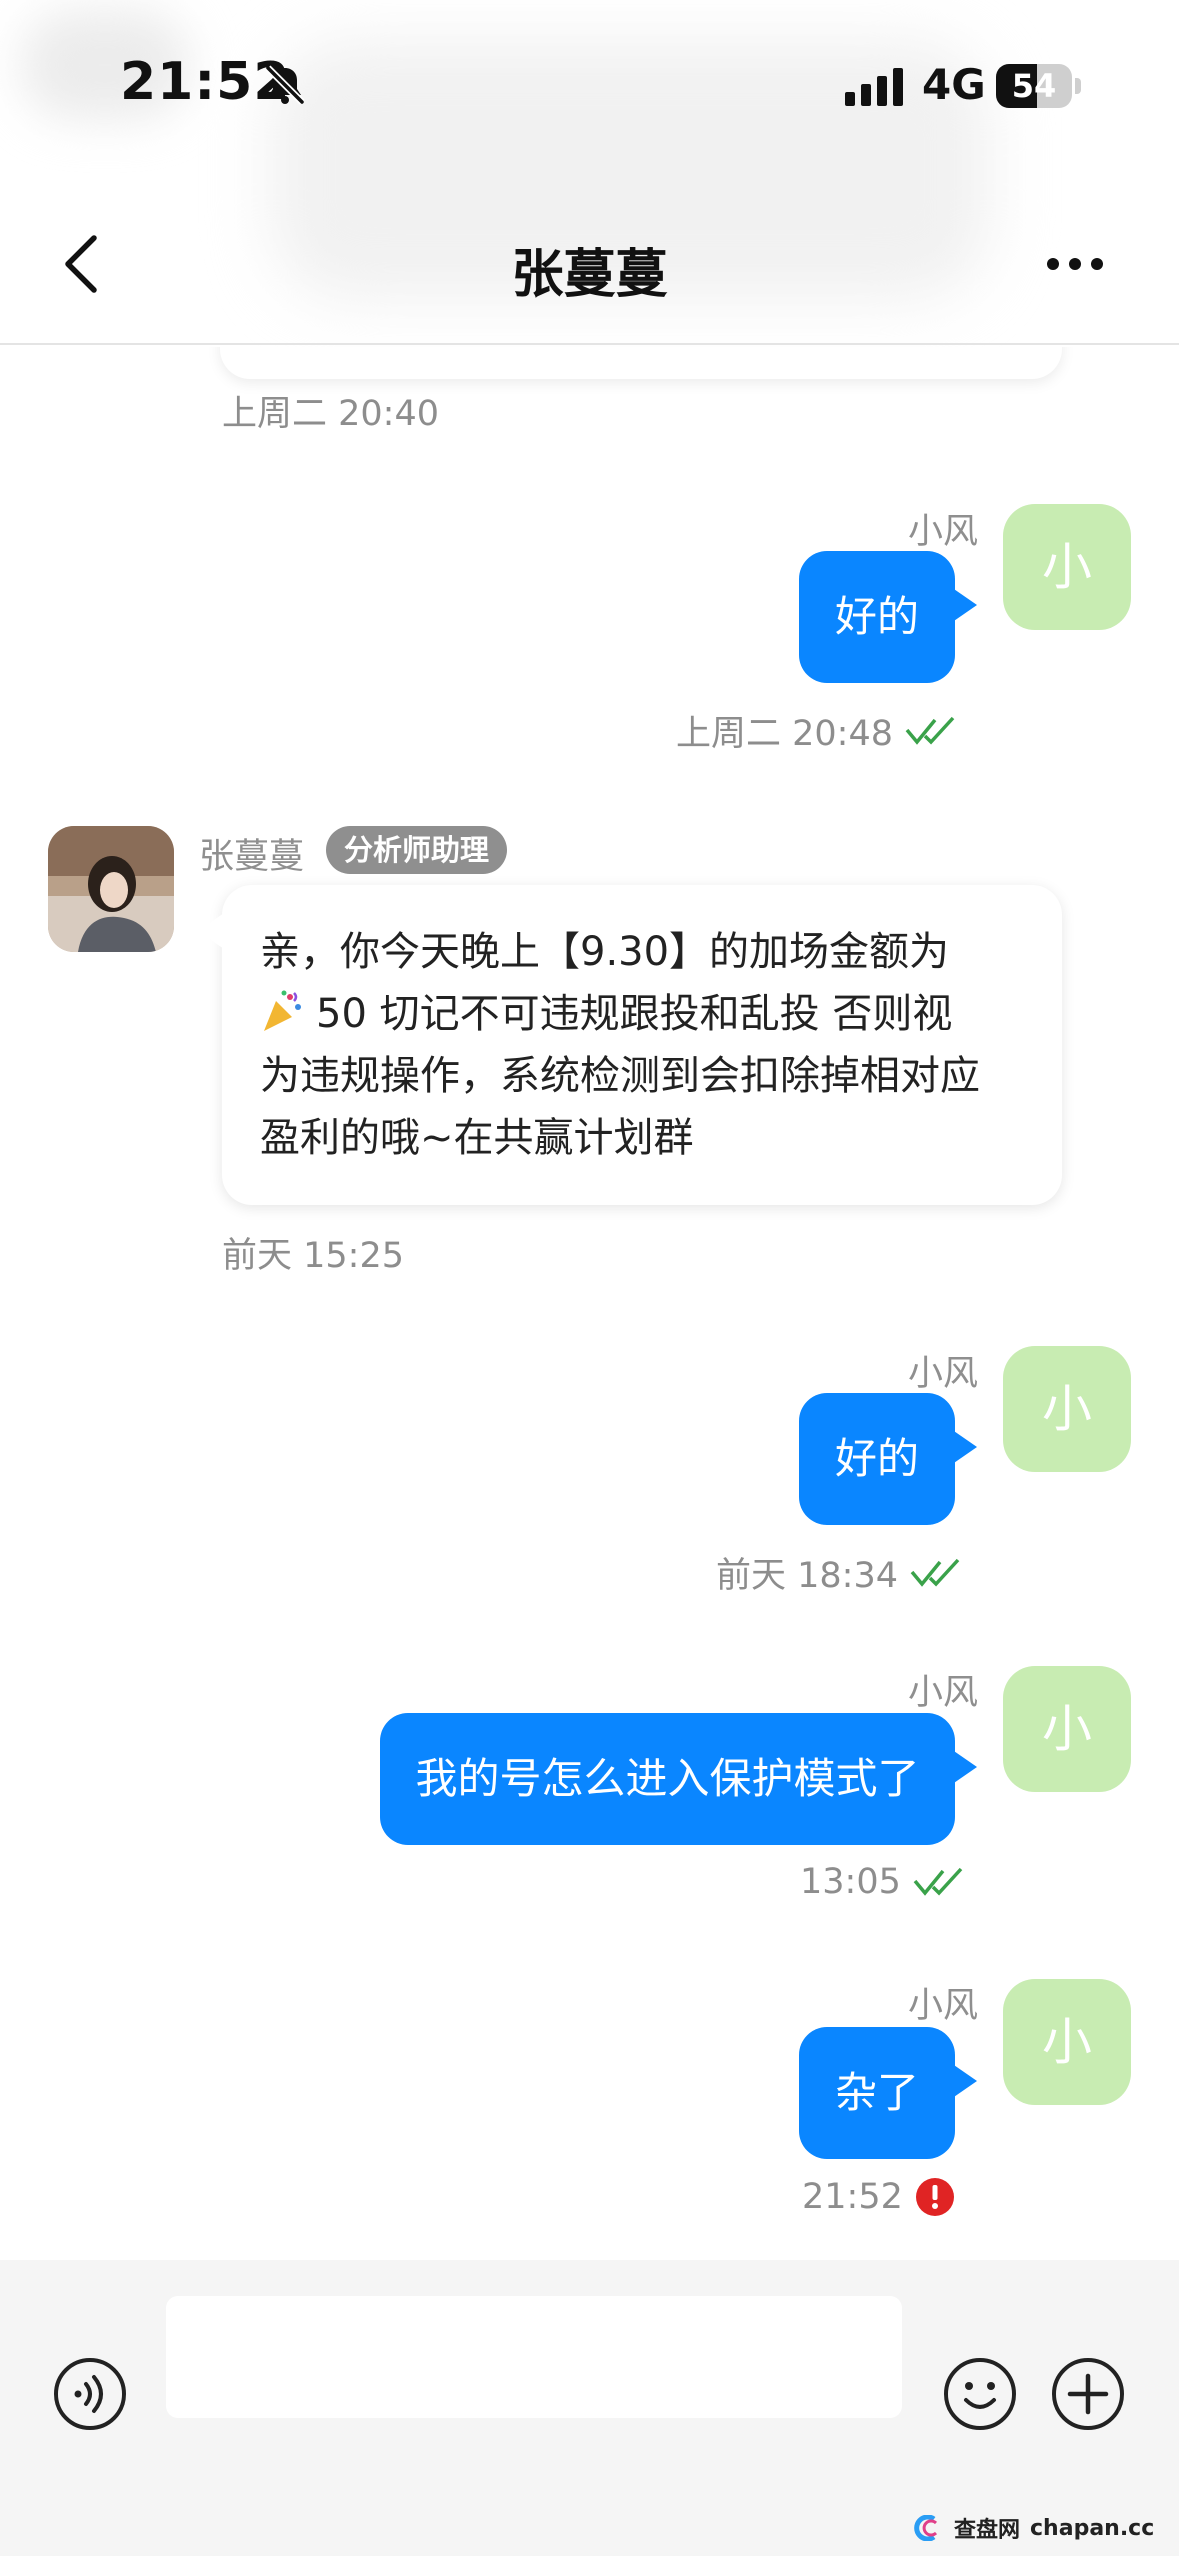 This screenshot has height=2556, width=1179. I want to click on message-line: 为违规操作，系统检测到会扣除掉相对应, so click(620, 1076).